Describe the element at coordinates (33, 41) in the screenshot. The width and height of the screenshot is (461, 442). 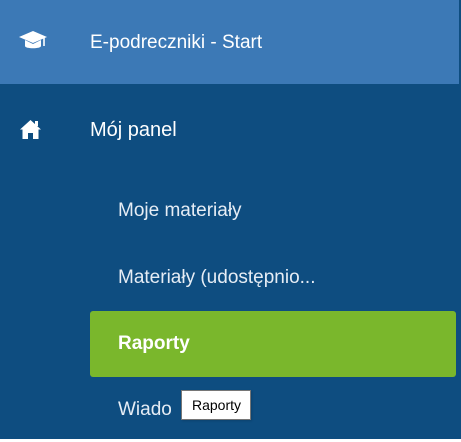
I see `graduation-cap-icon` at that location.